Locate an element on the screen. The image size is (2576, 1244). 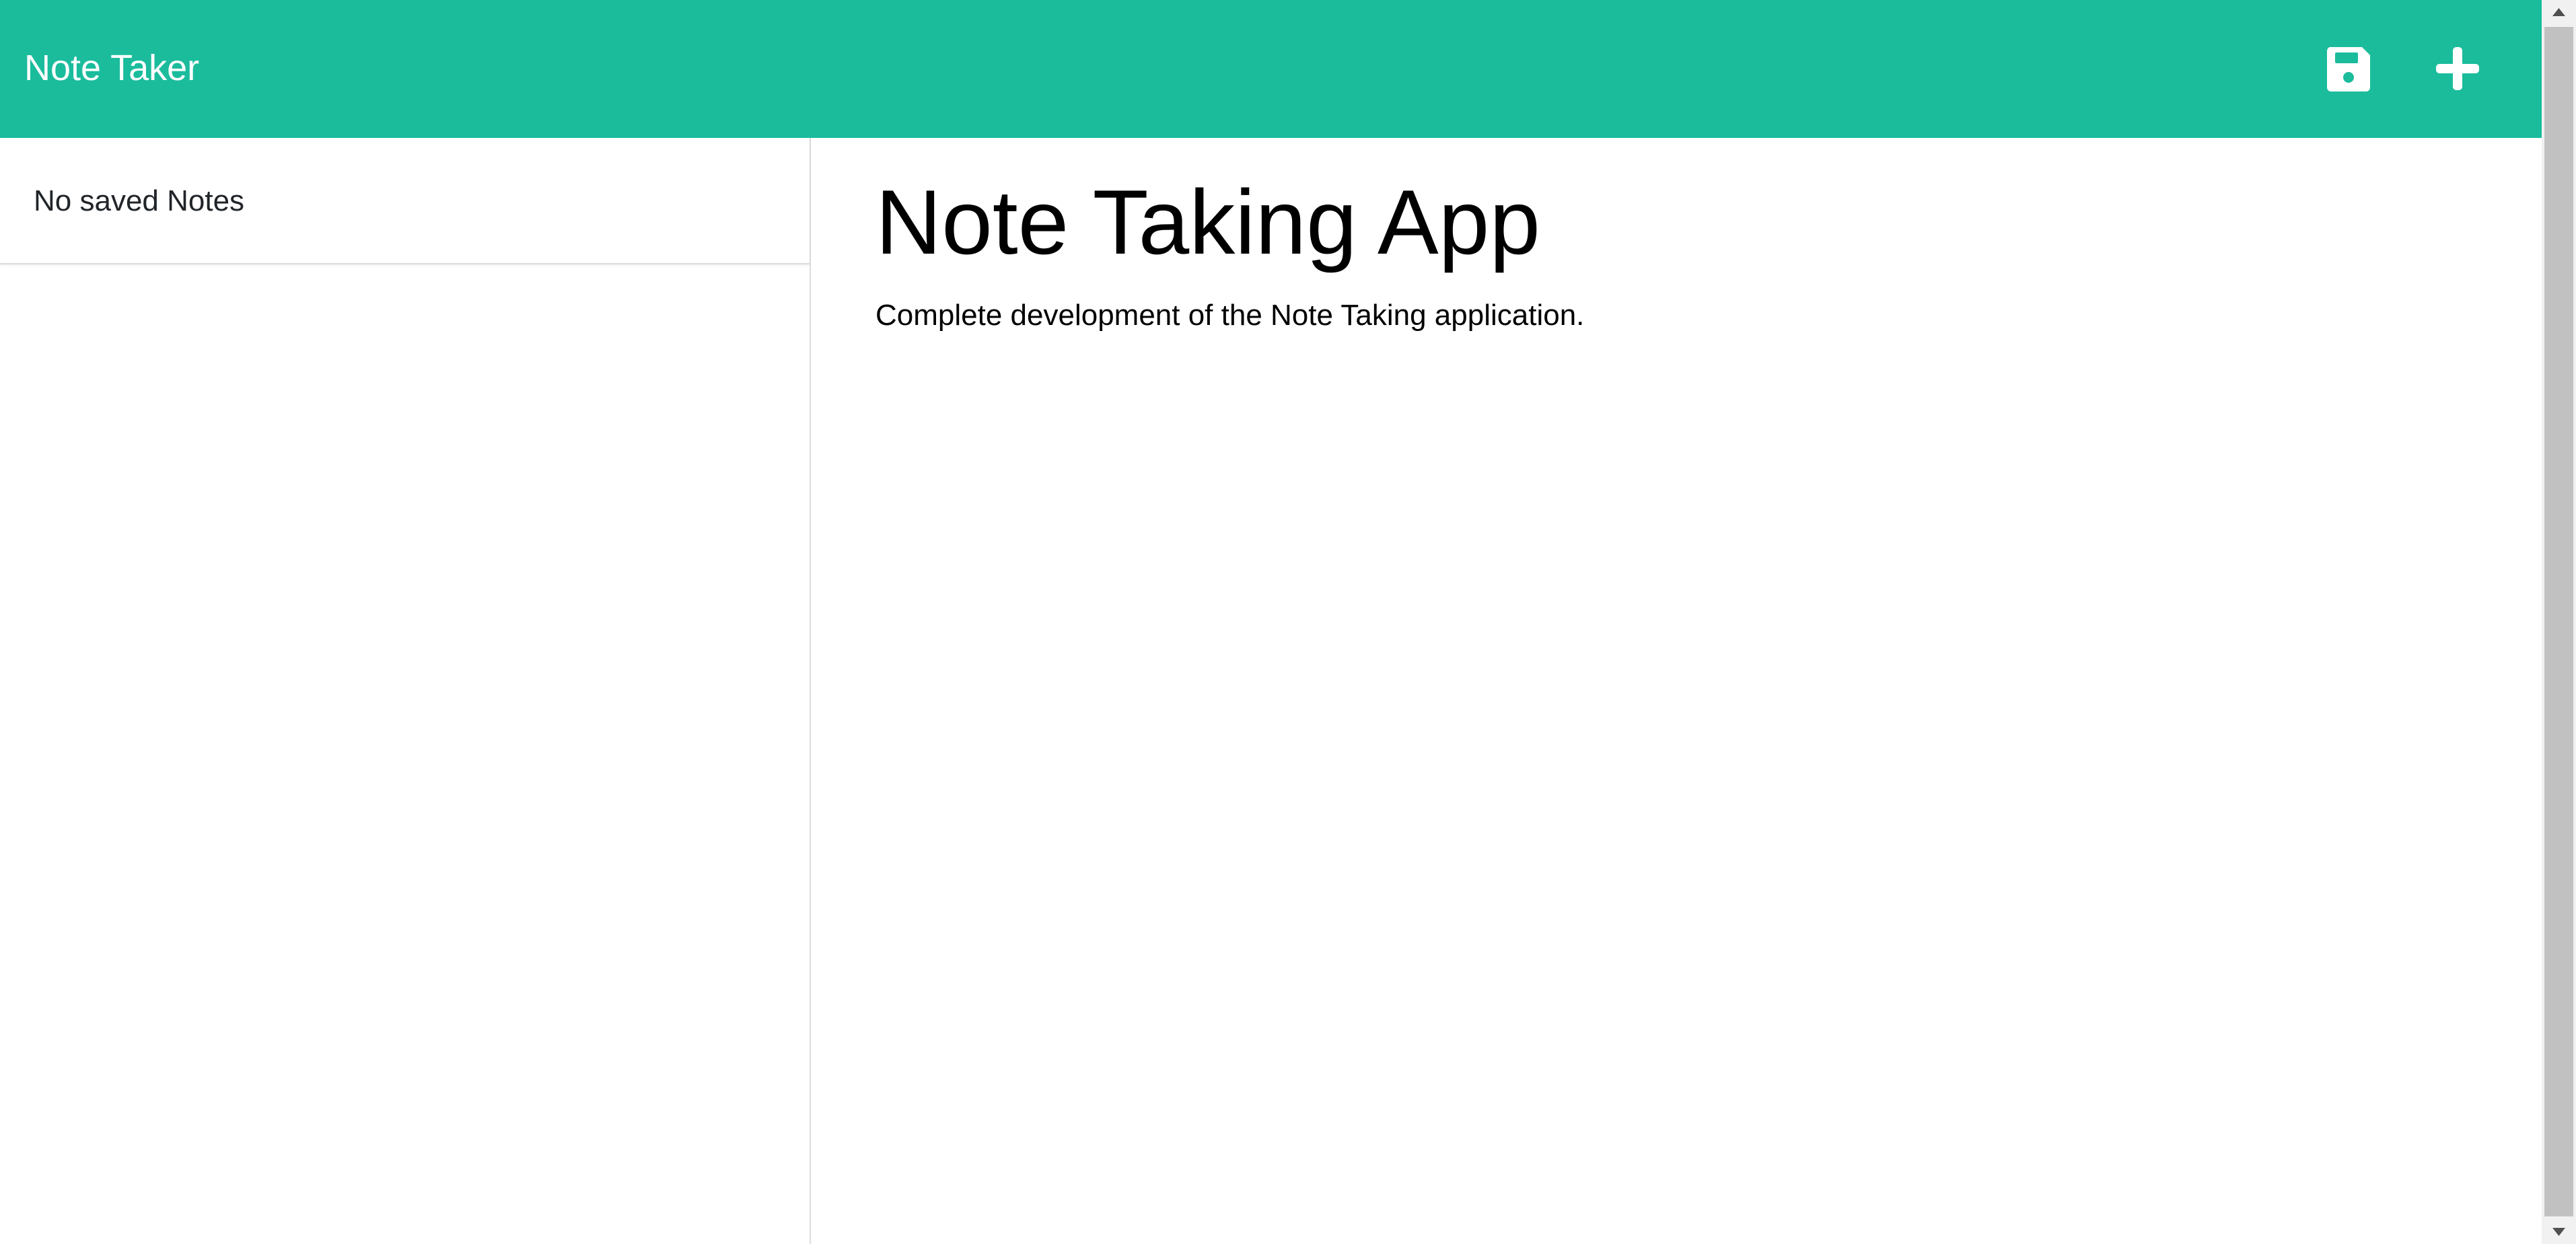
new-note-icon is located at coordinates (2457, 68).